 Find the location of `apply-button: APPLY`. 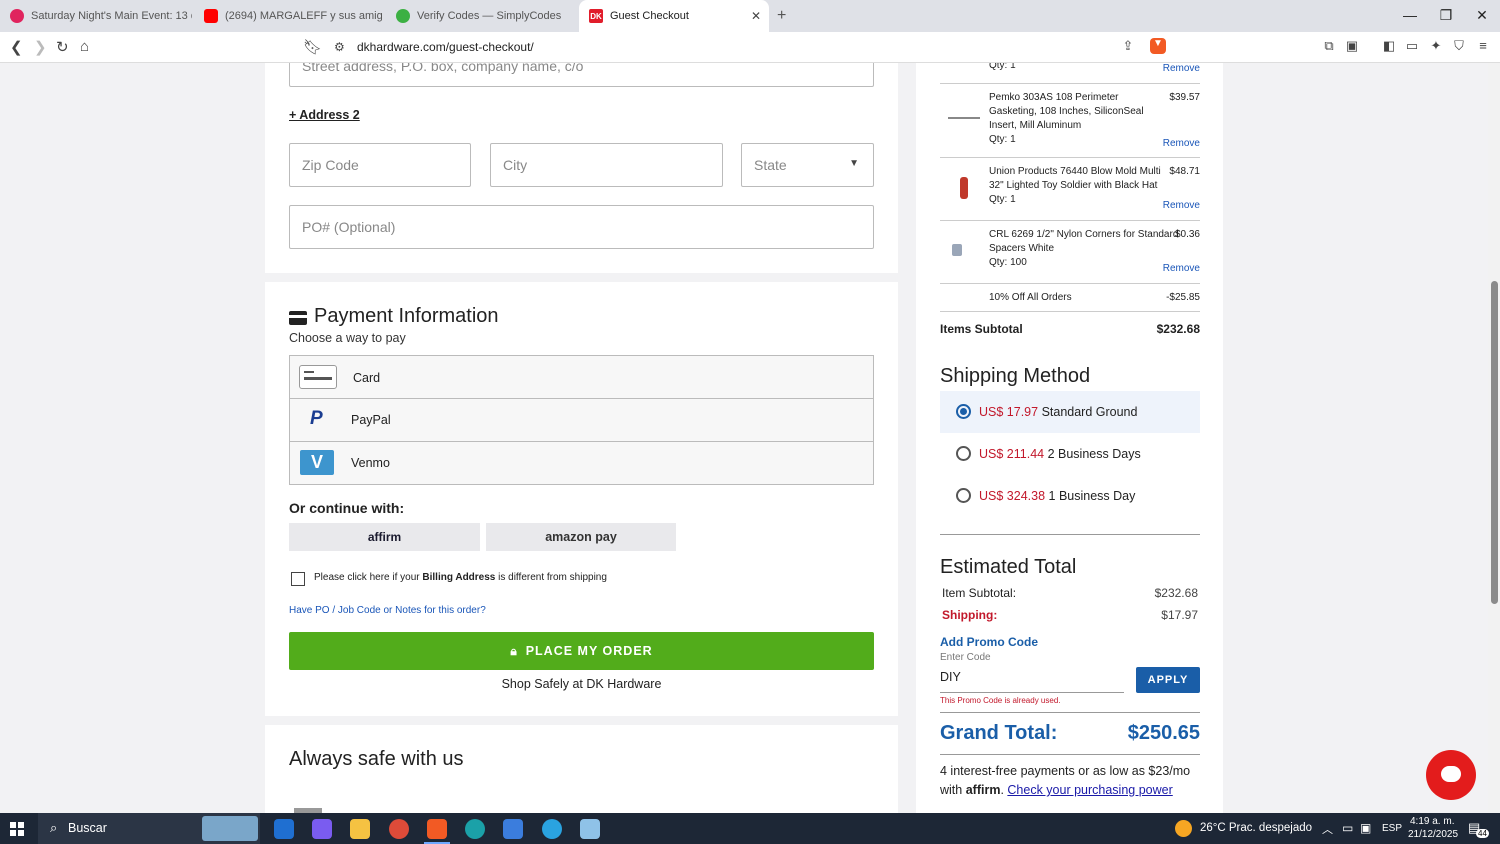

apply-button: APPLY is located at coordinates (1168, 680).